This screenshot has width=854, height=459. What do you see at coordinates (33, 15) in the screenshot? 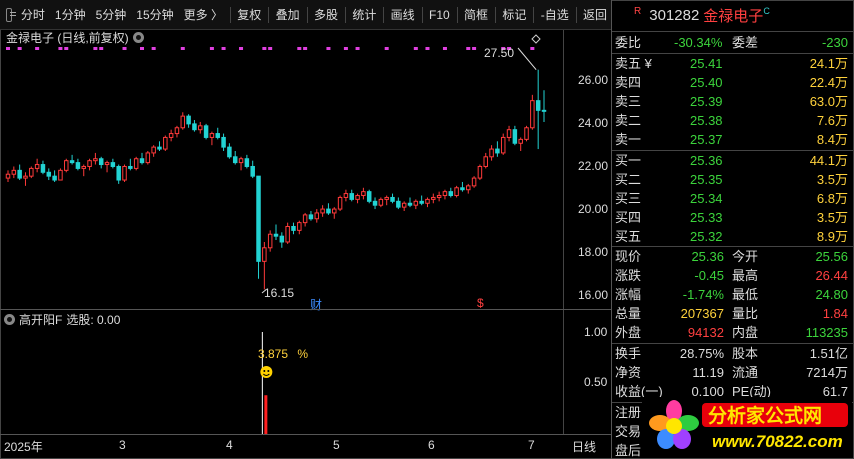
I see `tab-realtime: 分时` at bounding box center [33, 15].